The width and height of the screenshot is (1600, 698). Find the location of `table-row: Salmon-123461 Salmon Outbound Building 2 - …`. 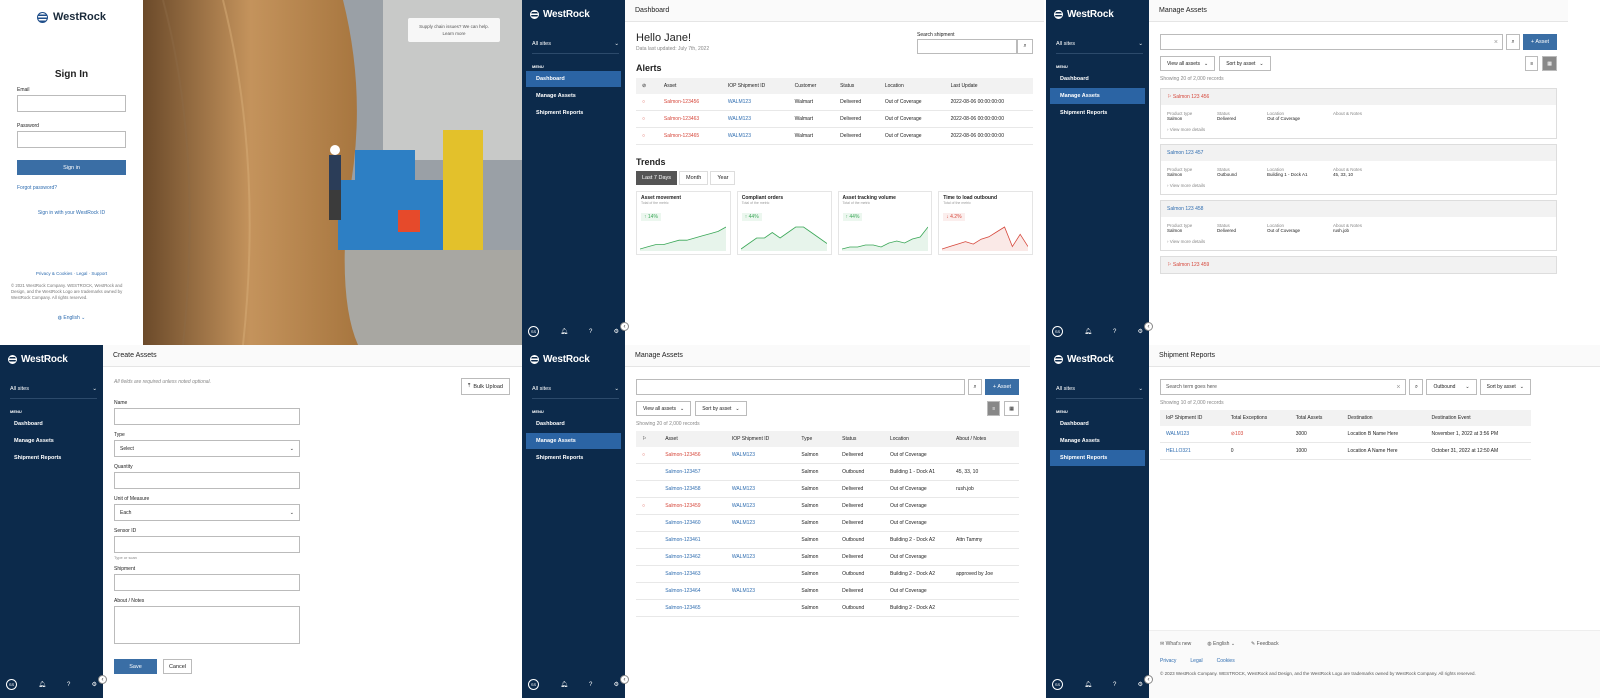

table-row: Salmon-123461 Salmon Outbound Building 2 - … is located at coordinates (827, 540).